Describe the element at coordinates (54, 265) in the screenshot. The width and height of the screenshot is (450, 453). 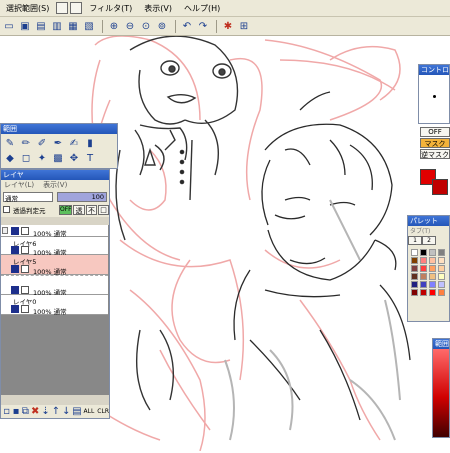
I see `layer-row-selected: レイヤ5 100% 通常` at that location.